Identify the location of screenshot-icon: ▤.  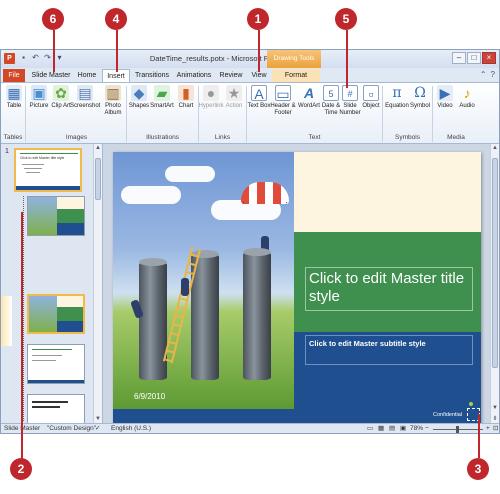
(85, 93).